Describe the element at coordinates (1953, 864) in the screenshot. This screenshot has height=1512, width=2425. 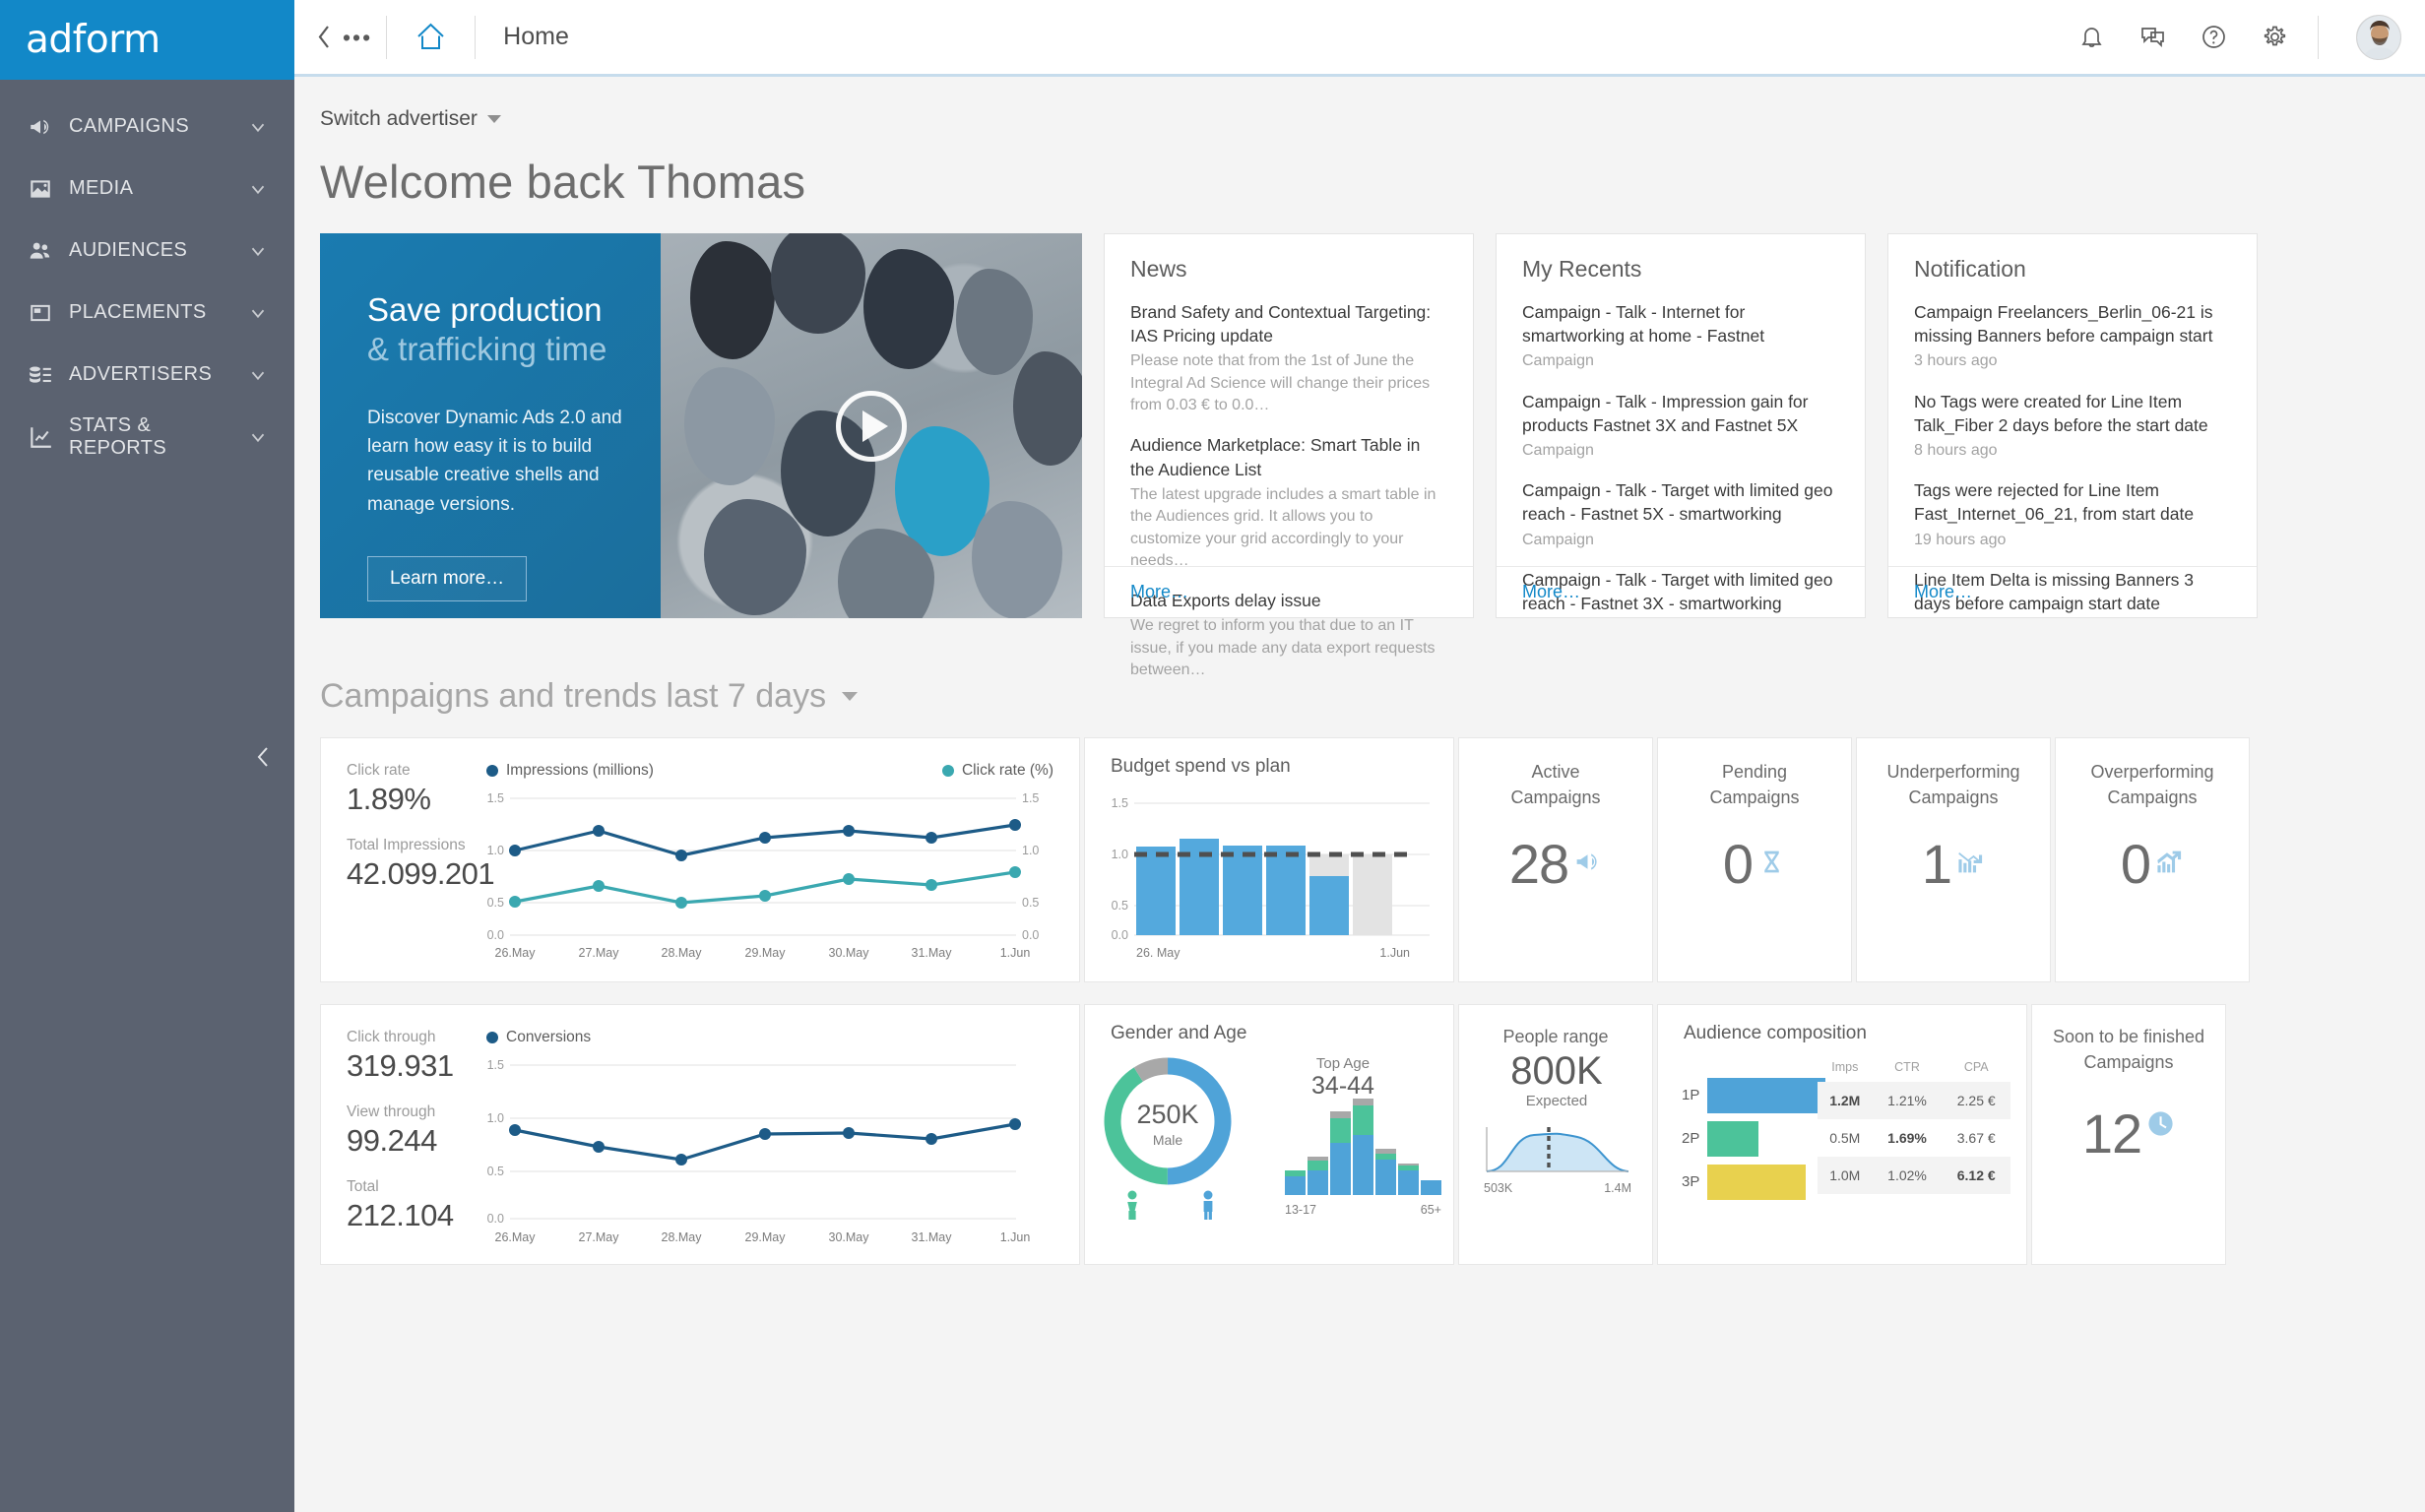
I see `kpi-value-row: 1` at that location.